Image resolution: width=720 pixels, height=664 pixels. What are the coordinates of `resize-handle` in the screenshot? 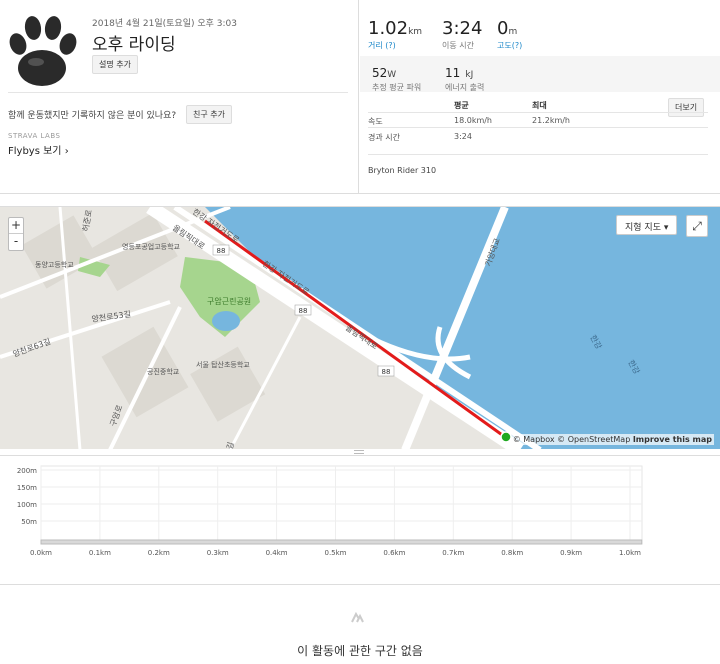 It's located at (359, 452).